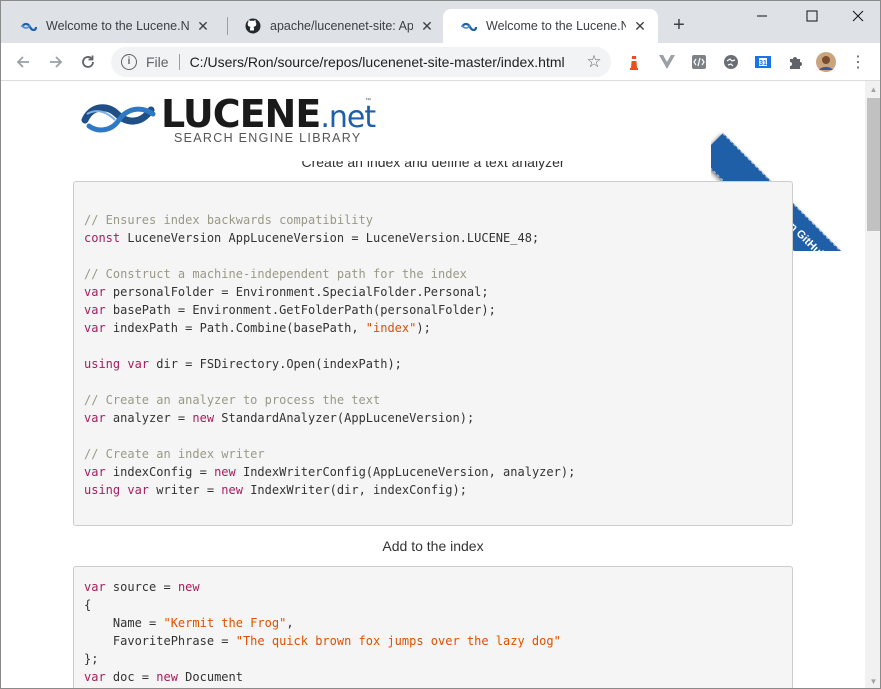 The width and height of the screenshot is (881, 689). What do you see at coordinates (433, 587) in the screenshot?
I see `code-line: var source = new` at bounding box center [433, 587].